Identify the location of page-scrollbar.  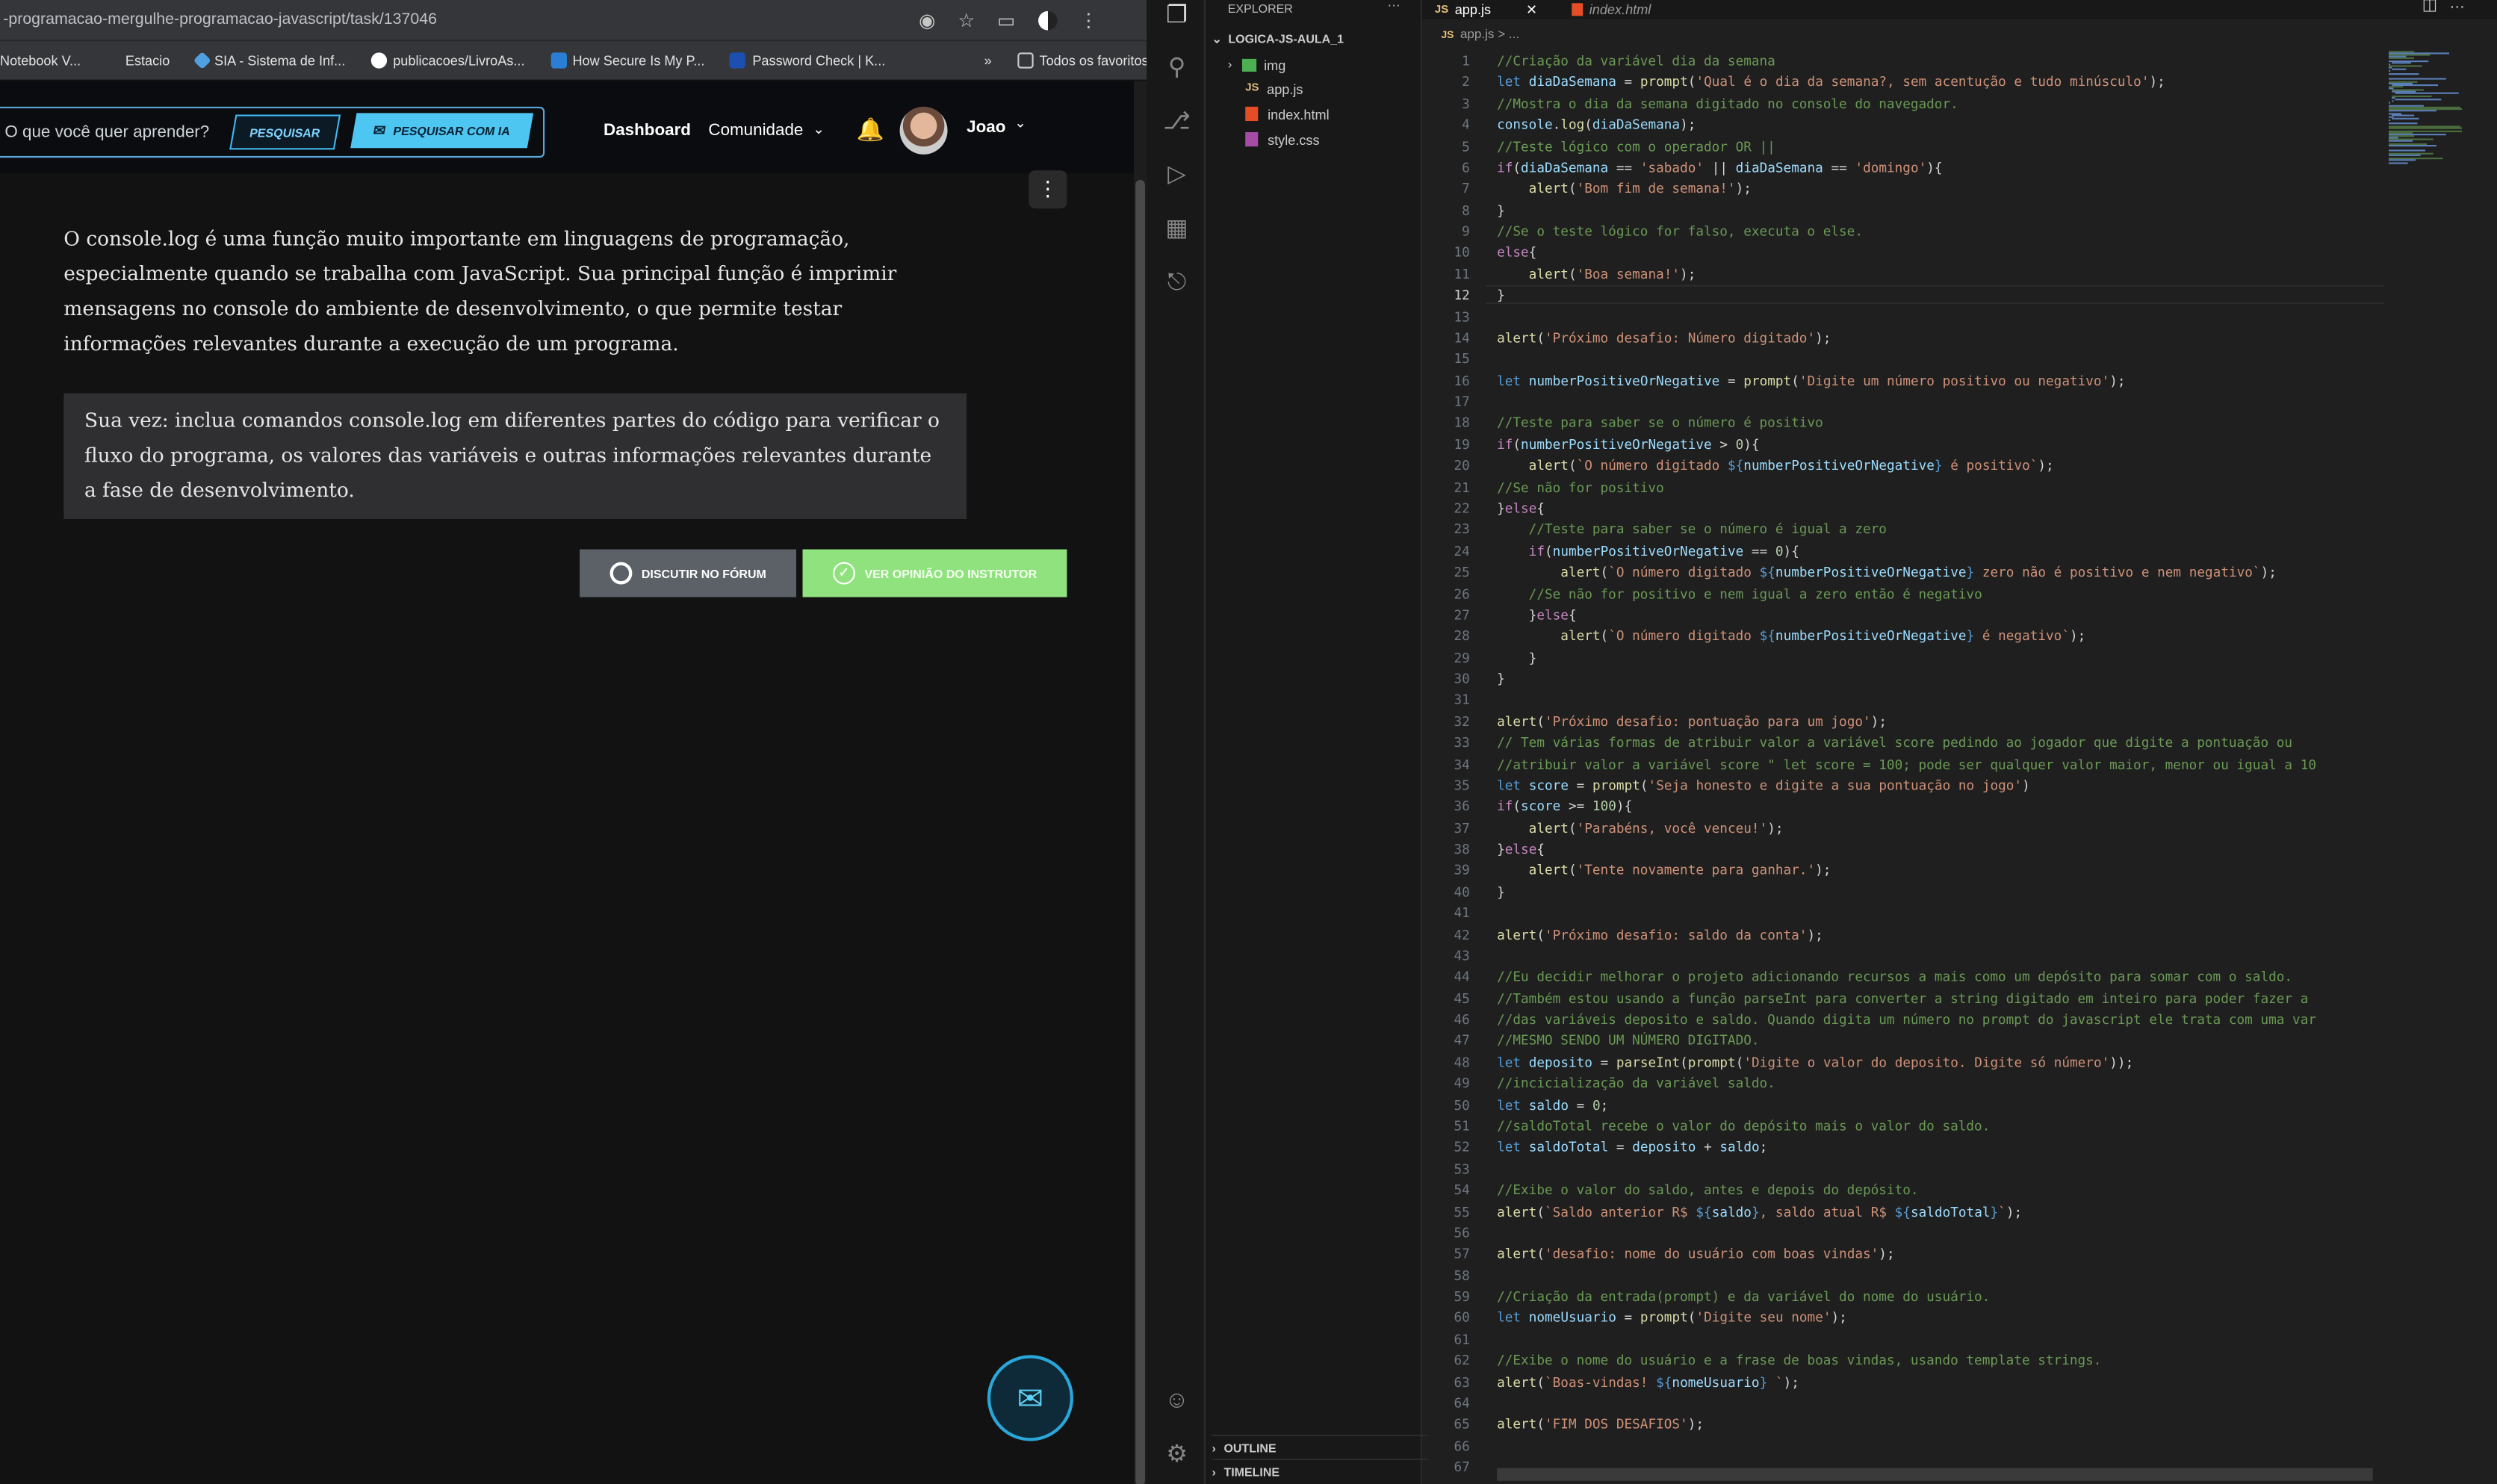
(1140, 782).